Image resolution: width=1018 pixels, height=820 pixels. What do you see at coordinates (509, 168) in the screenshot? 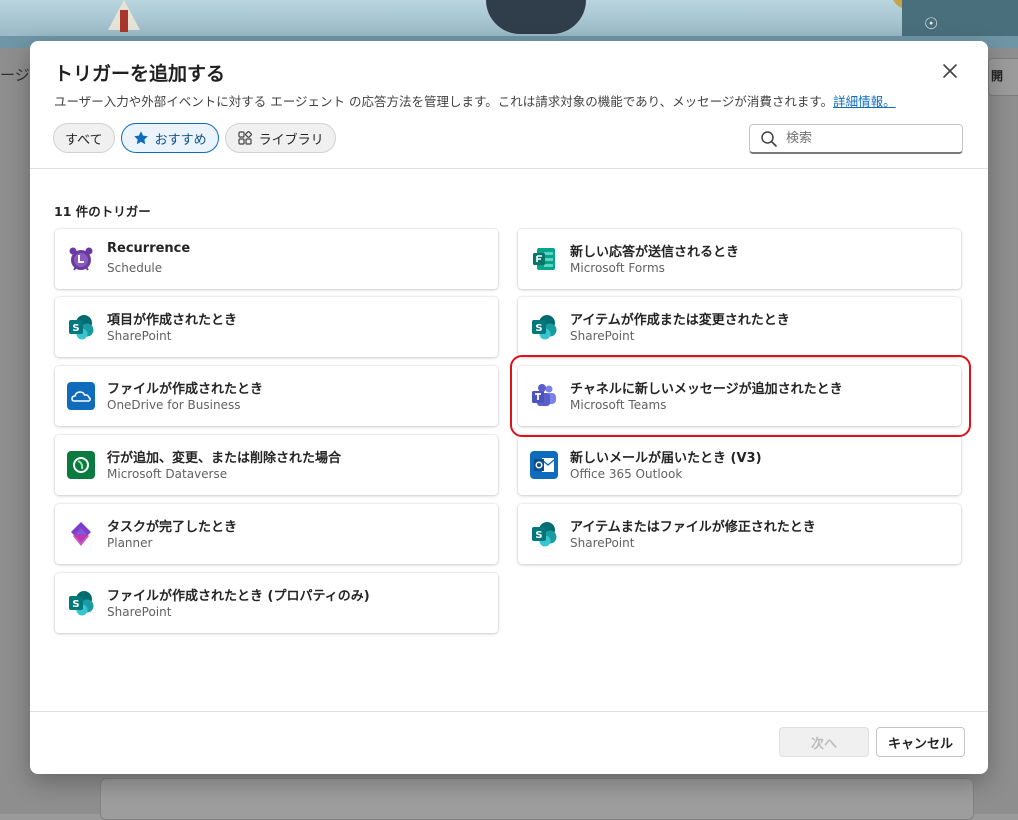
I see `header-divider` at bounding box center [509, 168].